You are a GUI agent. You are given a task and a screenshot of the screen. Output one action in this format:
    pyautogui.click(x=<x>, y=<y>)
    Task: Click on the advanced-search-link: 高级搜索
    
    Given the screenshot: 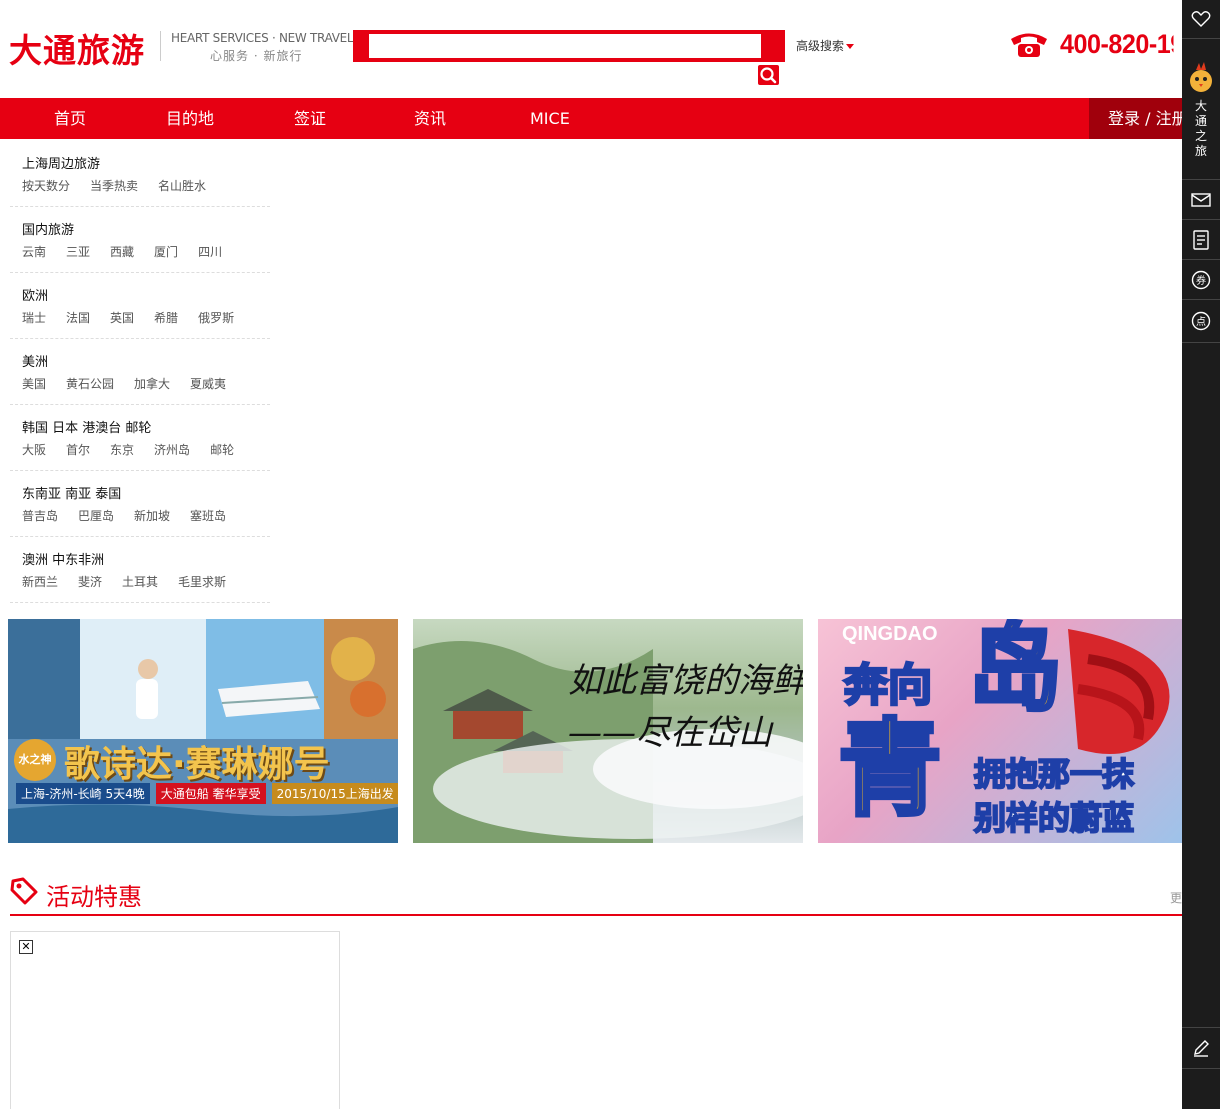 What is the action you would take?
    pyautogui.click(x=825, y=45)
    